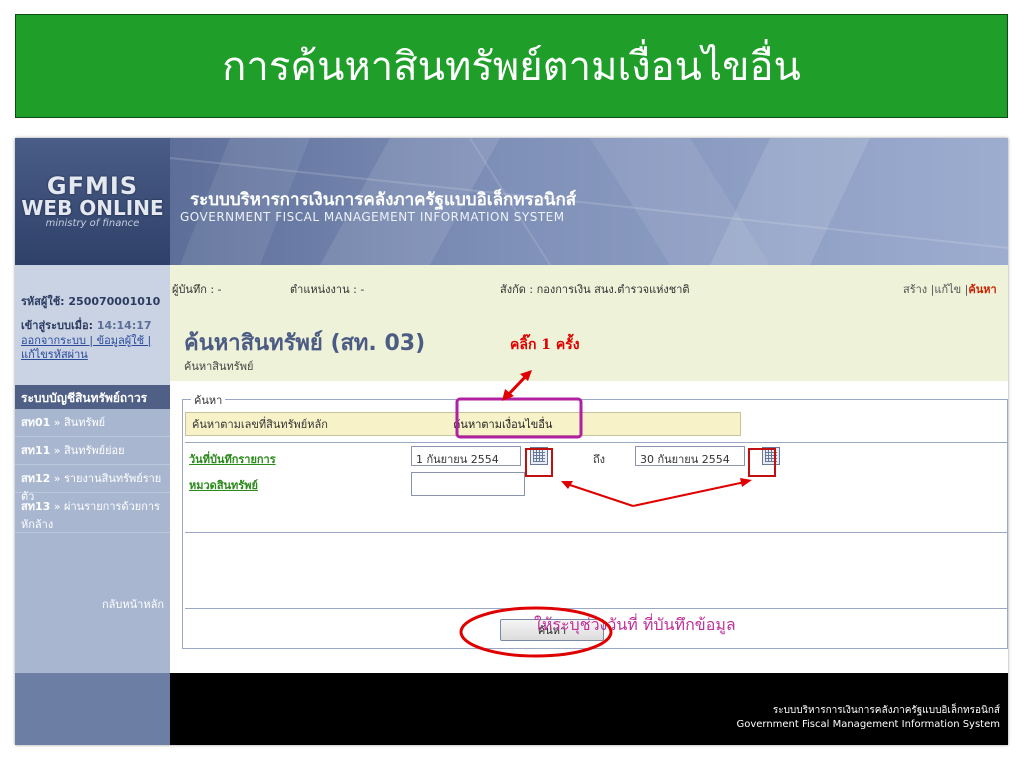 This screenshot has height=768, width=1024. I want to click on action-links: สร้าง |แก้ไข |ค้นหา, so click(950, 289).